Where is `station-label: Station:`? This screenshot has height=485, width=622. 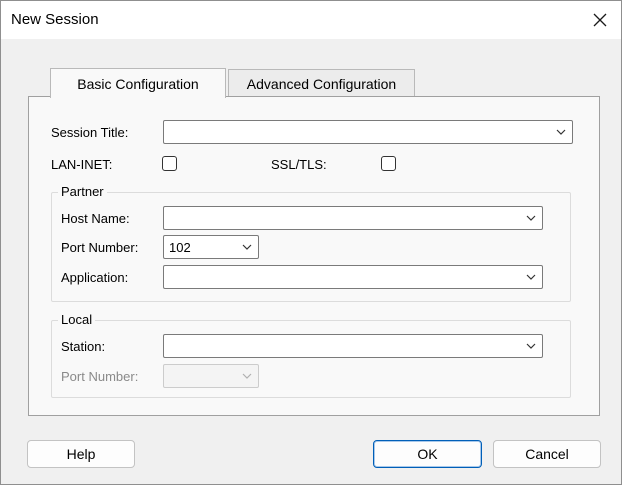 station-label: Station: is located at coordinates (83, 346).